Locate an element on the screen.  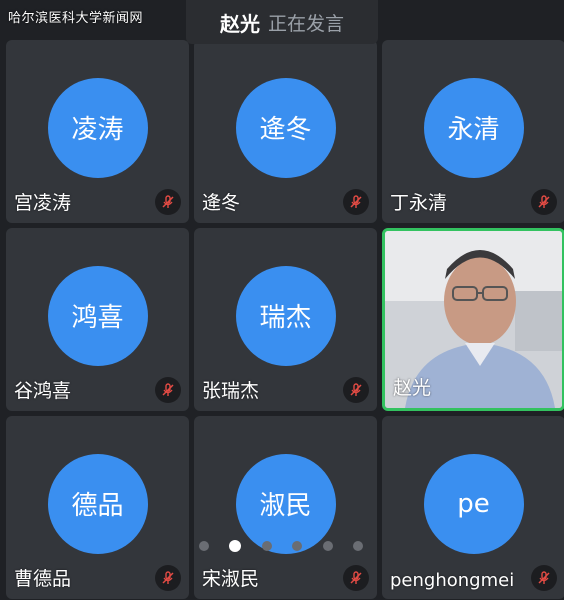
avatar: 鸿喜 is located at coordinates (97, 315).